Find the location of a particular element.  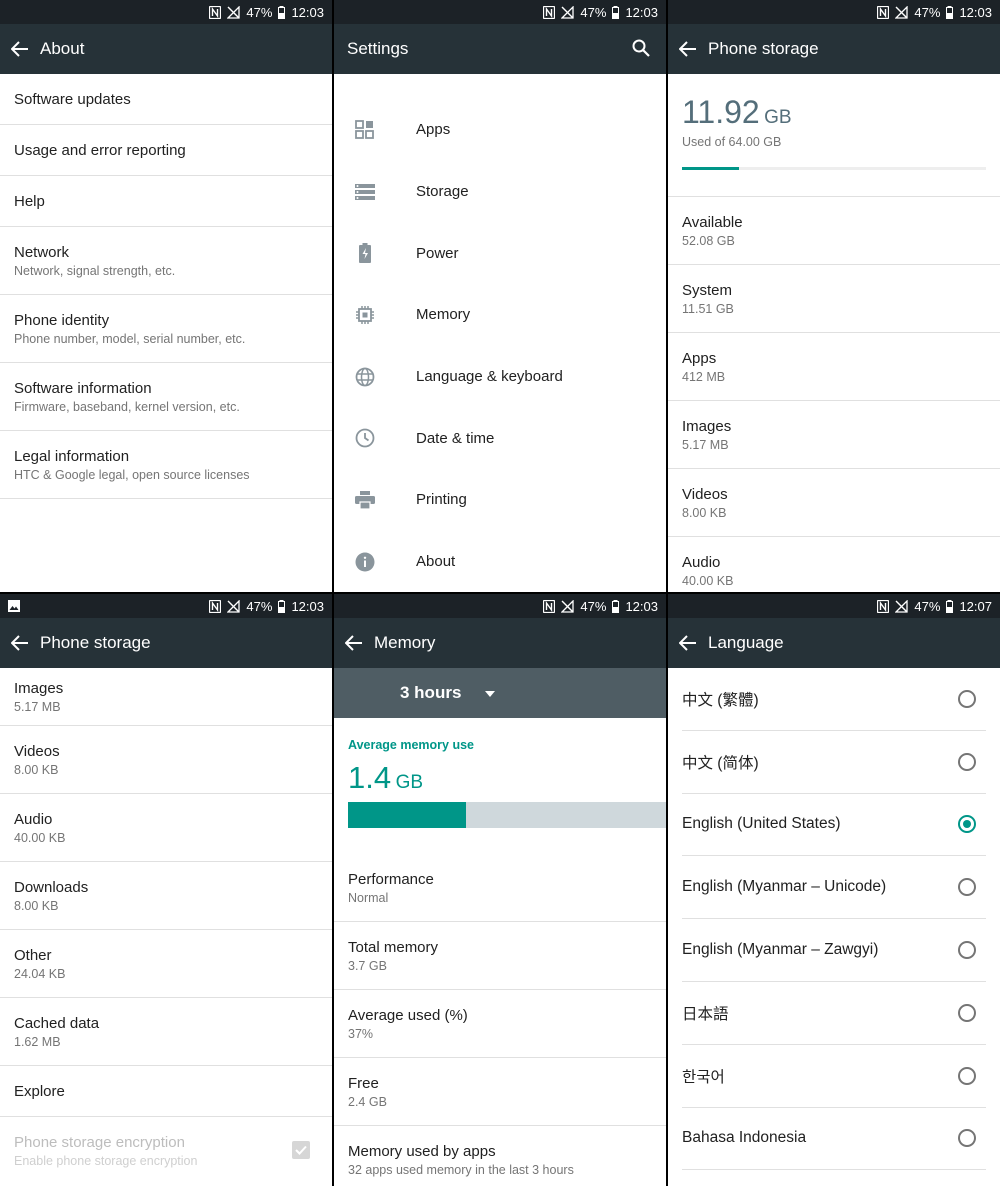

used-unit: GB is located at coordinates (778, 117).